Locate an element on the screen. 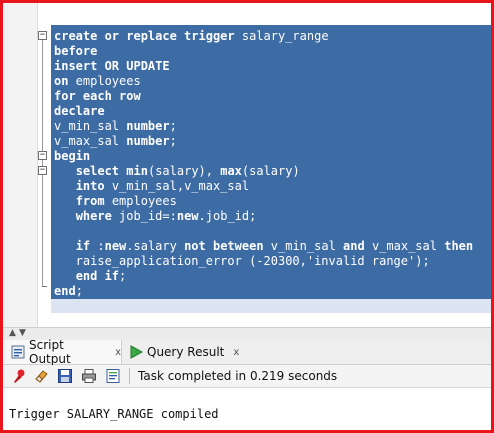 The width and height of the screenshot is (494, 433). code-line: create or replace trigger salary_range is located at coordinates (191, 36).